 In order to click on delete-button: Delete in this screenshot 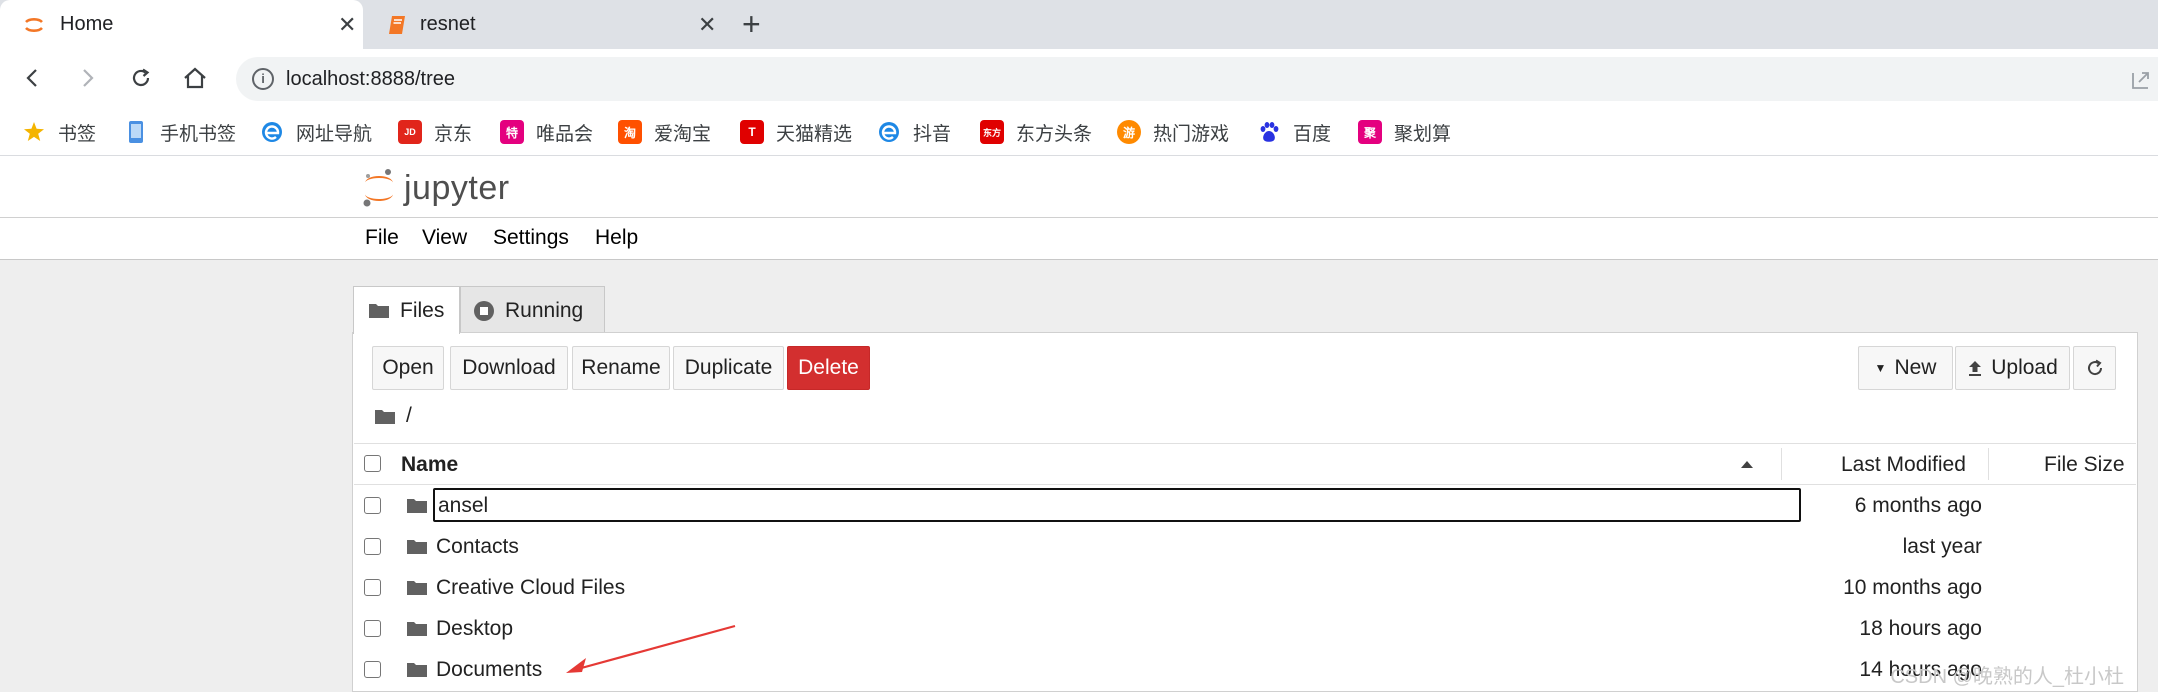, I will do `click(828, 368)`.